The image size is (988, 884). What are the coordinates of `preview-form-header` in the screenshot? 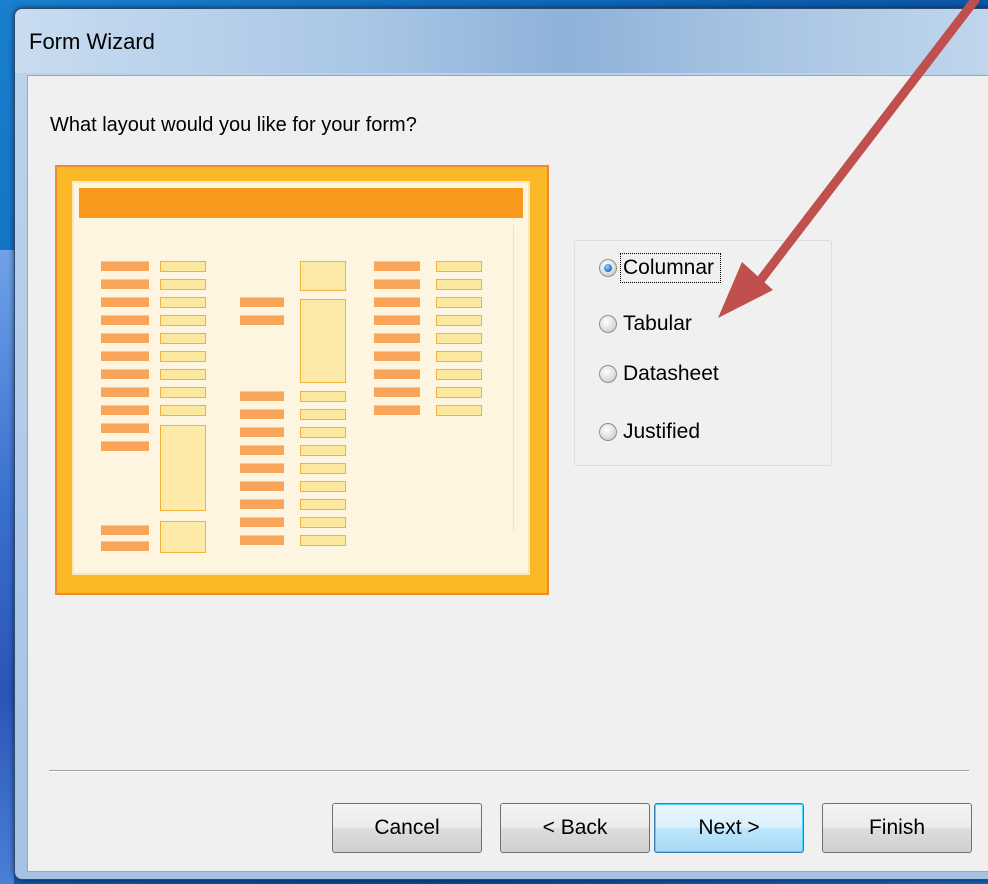 It's located at (301, 203).